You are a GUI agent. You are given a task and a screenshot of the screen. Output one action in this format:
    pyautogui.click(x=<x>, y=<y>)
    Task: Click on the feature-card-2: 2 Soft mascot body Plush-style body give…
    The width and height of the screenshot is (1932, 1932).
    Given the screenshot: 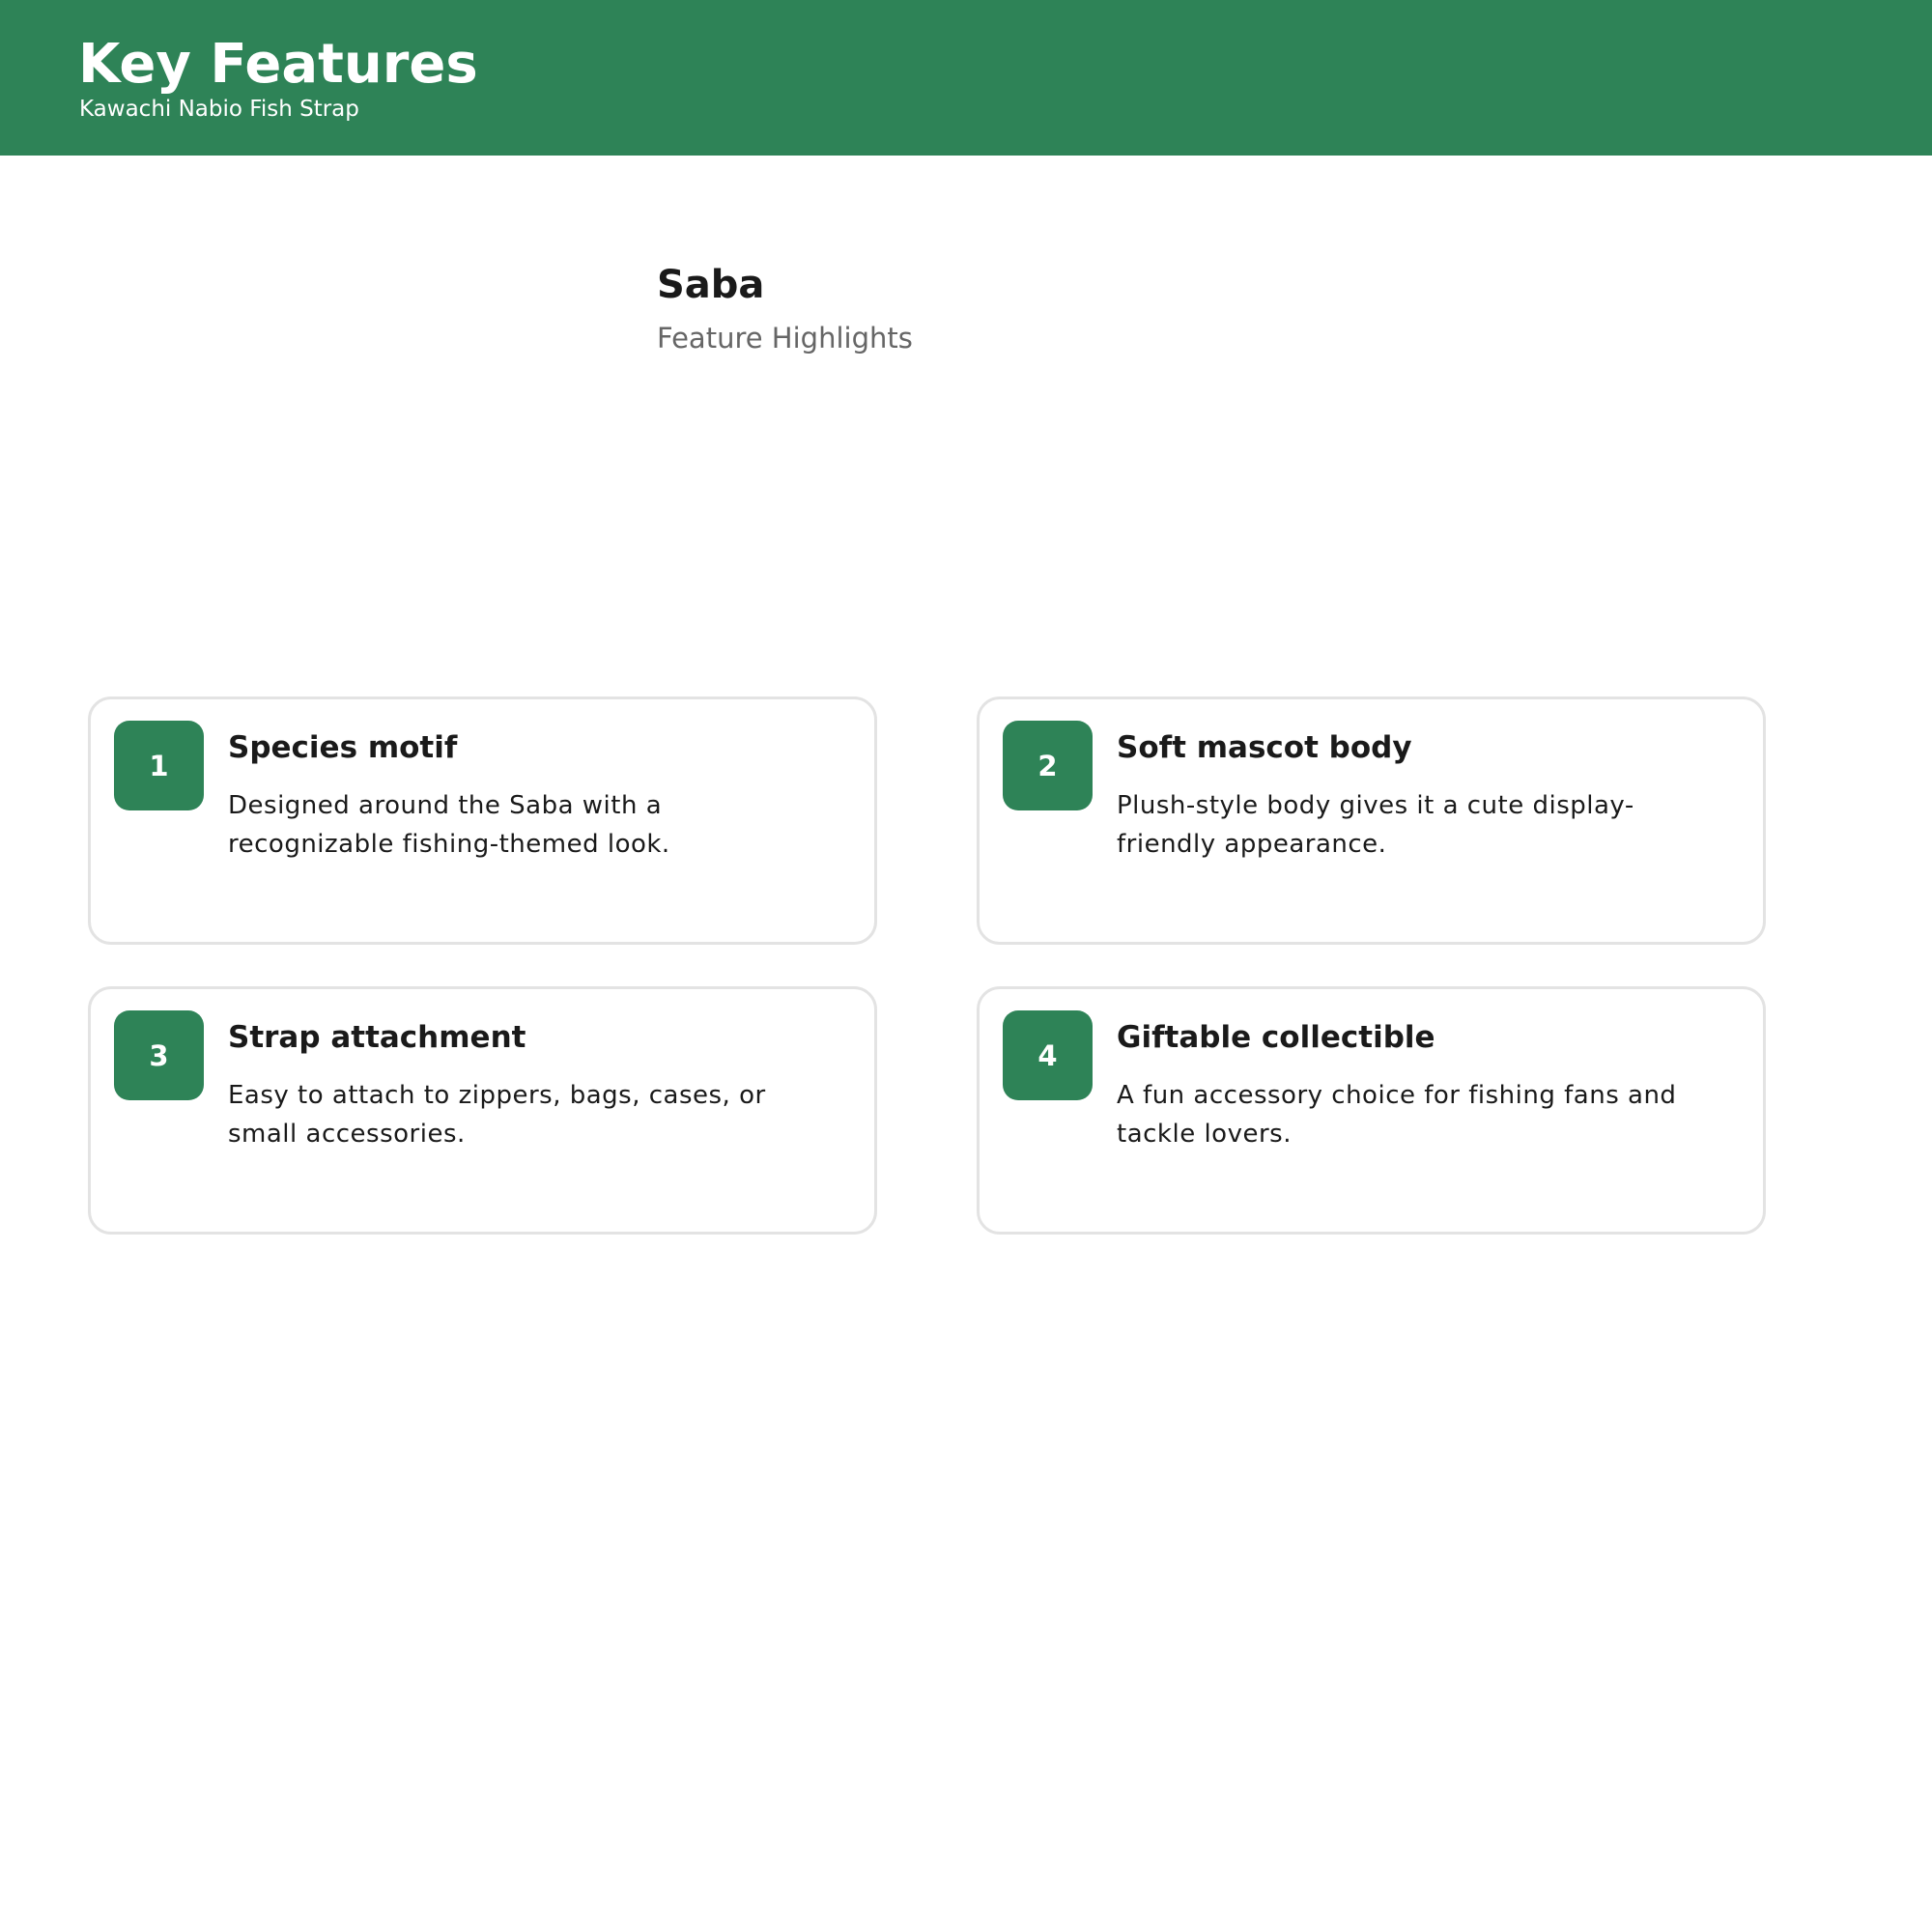 What is the action you would take?
    pyautogui.click(x=1371, y=820)
    